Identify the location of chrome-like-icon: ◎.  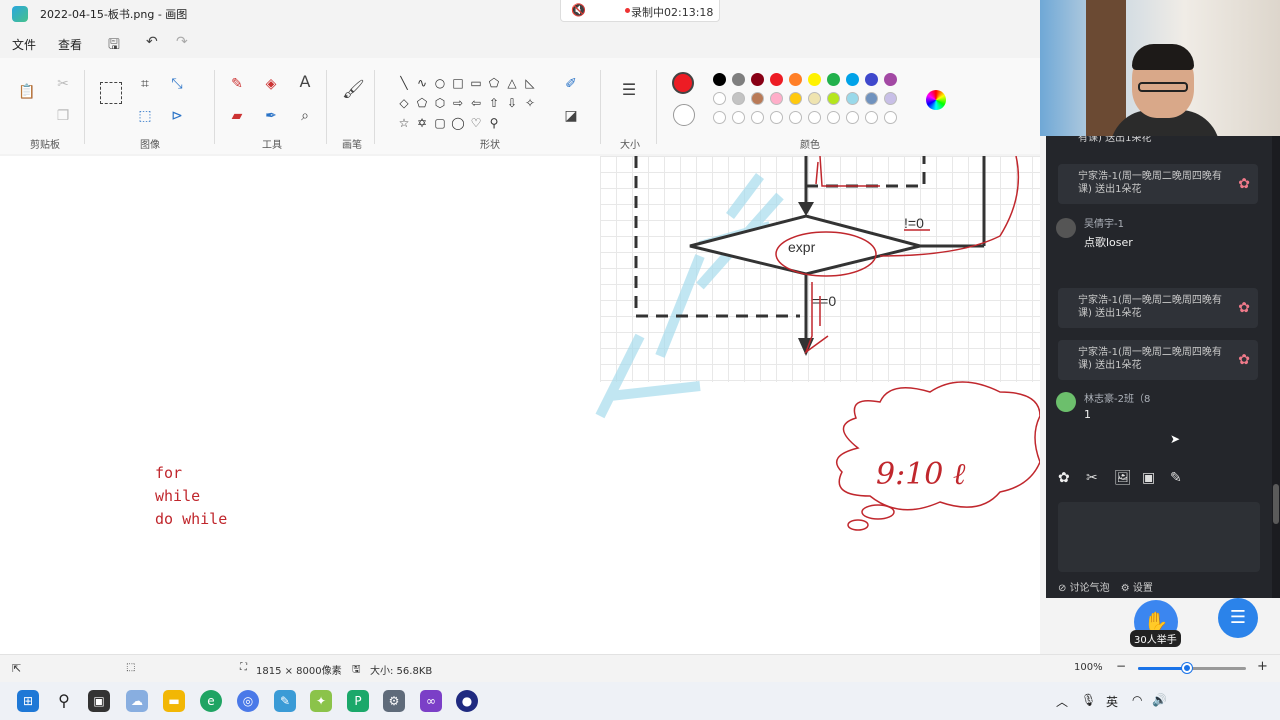
(248, 701).